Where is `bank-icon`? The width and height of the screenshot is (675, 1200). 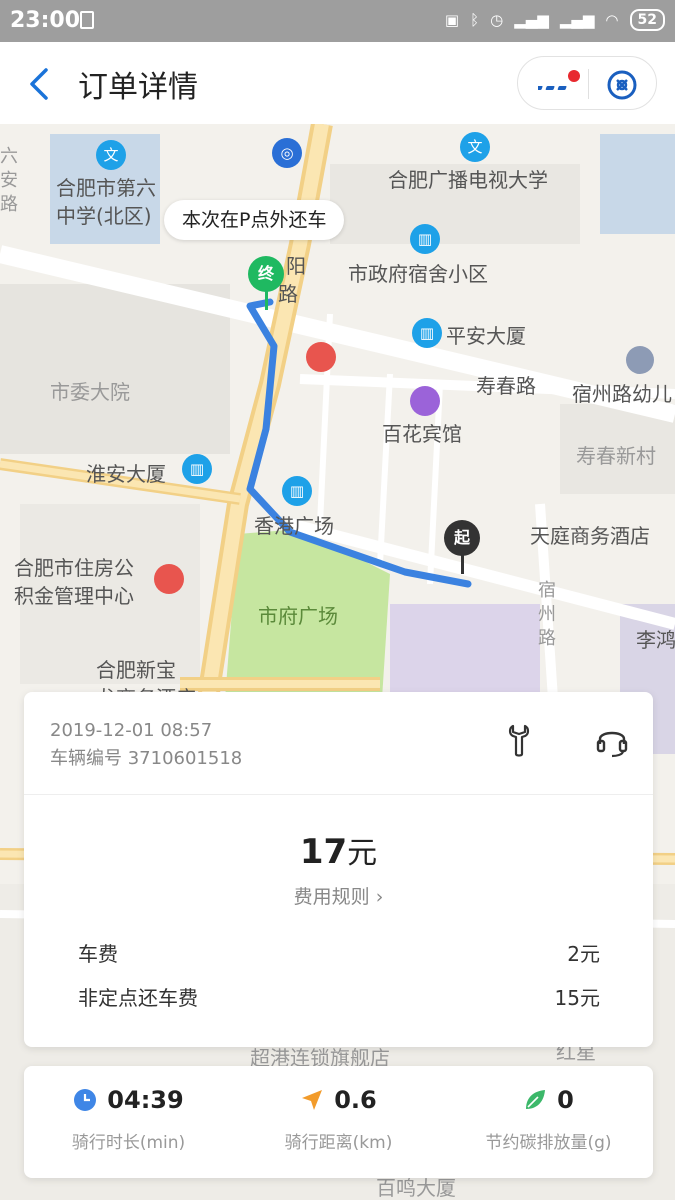 bank-icon is located at coordinates (321, 357).